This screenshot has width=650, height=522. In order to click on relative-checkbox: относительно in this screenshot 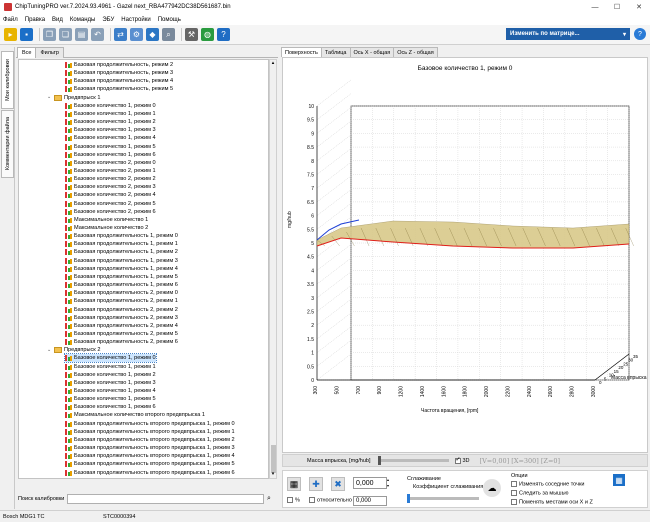, I will do `click(330, 500)`.